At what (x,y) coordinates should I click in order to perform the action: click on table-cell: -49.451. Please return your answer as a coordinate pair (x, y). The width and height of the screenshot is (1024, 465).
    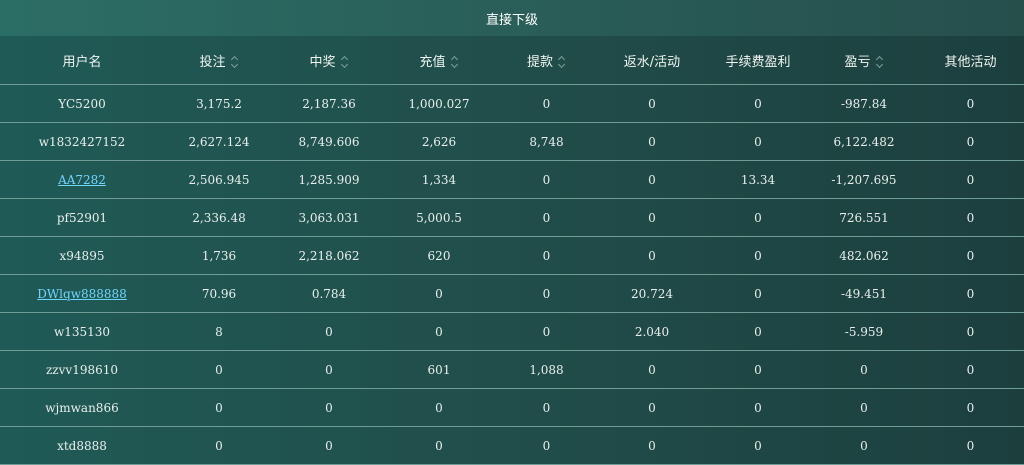
    Looking at the image, I should click on (864, 293).